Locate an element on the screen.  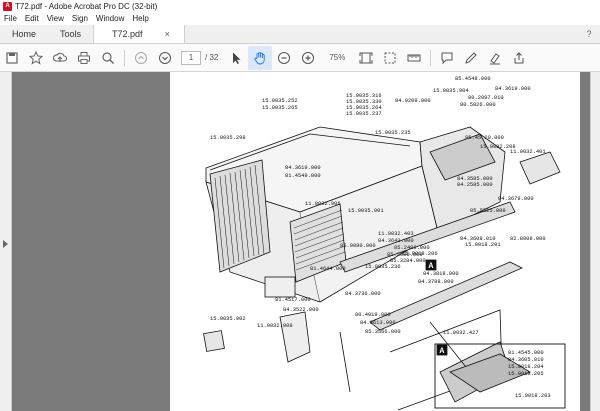
part-number-label: 82.8008.000 is located at coordinates (528, 239).